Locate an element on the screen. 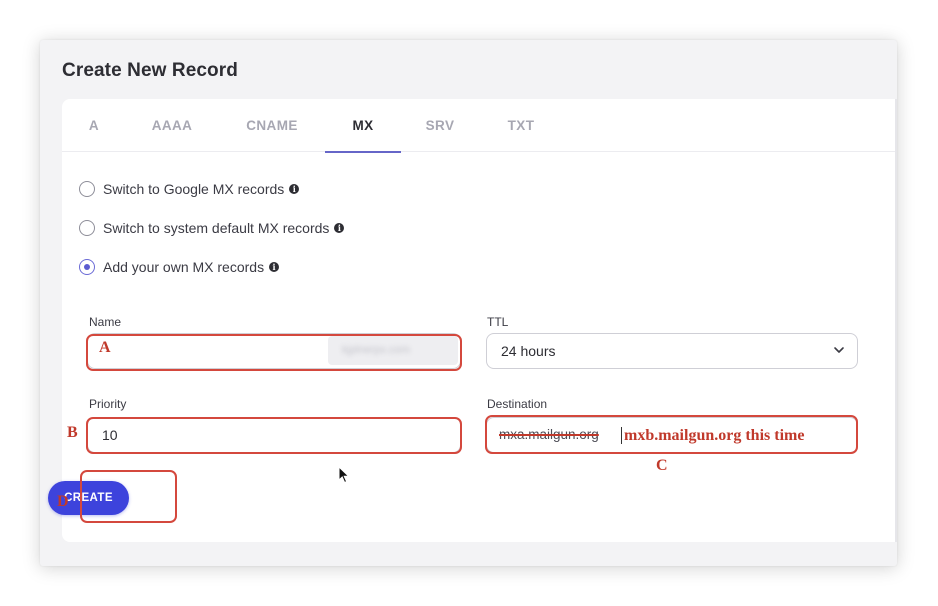  tab-txt: TXT is located at coordinates (521, 125).